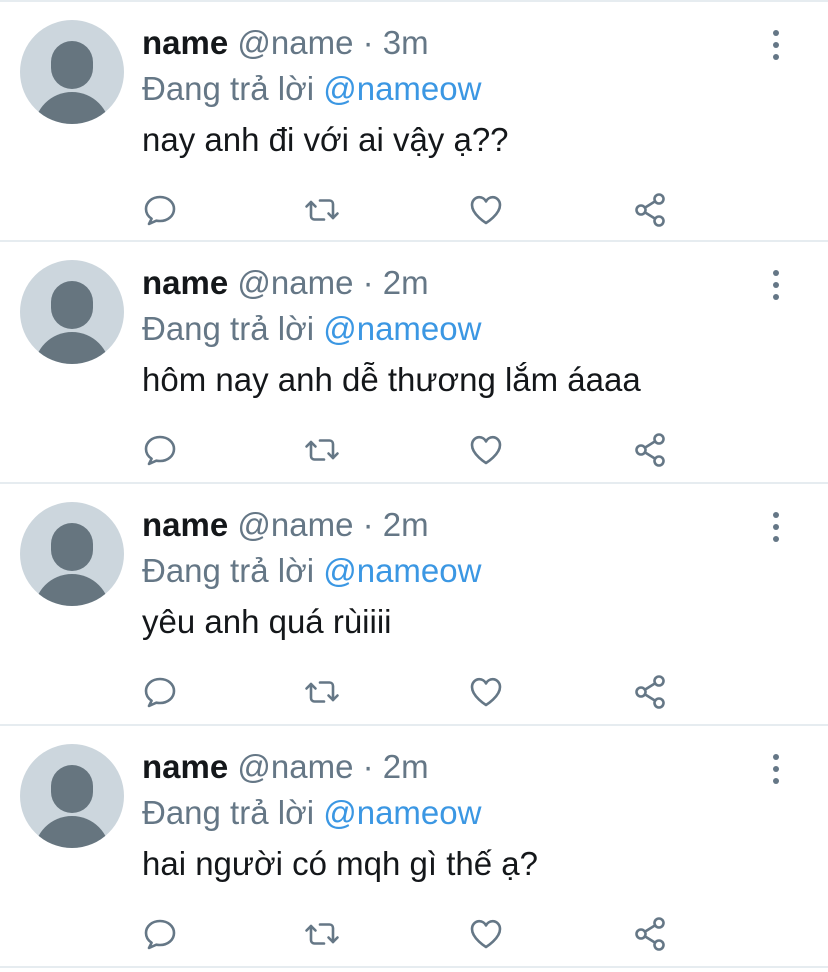  I want to click on tweet-text: yêu anh quá rùiiii, so click(267, 621).